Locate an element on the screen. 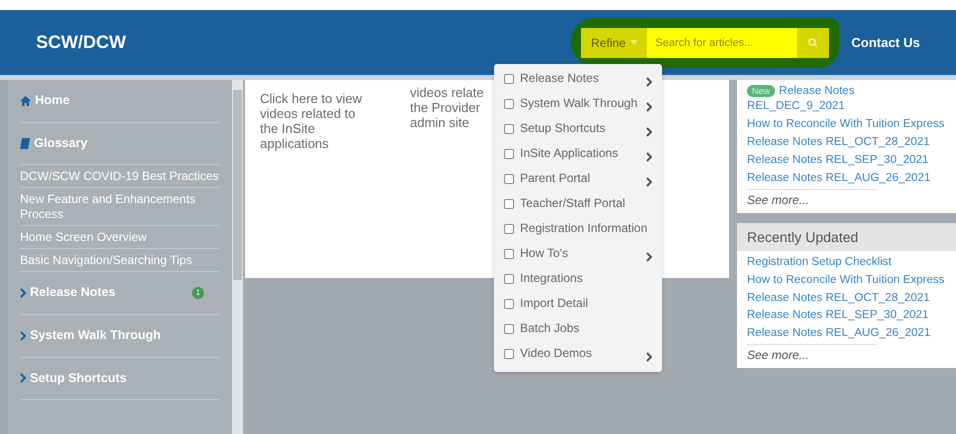 This screenshot has width=956, height=434. menu-item: InSite Applications is located at coordinates (583, 154).